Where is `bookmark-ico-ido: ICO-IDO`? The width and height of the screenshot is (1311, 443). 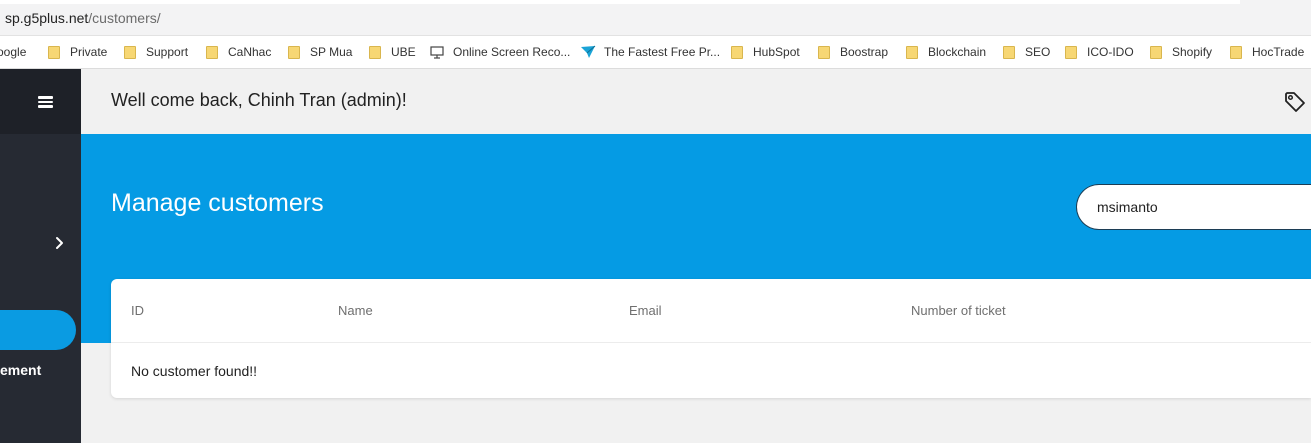 bookmark-ico-ido: ICO-IDO is located at coordinates (1099, 52).